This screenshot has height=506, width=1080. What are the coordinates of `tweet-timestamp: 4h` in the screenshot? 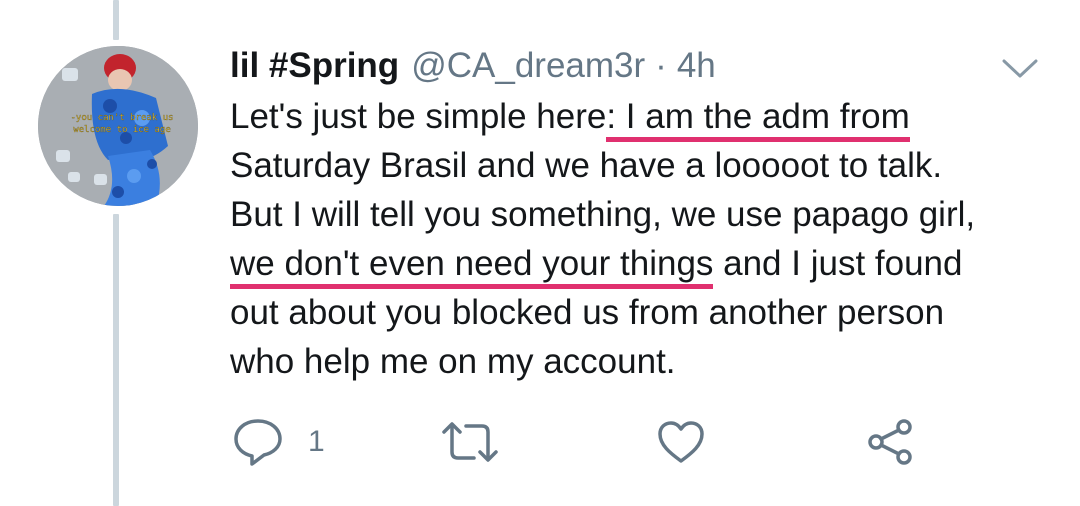 It's located at (696, 66).